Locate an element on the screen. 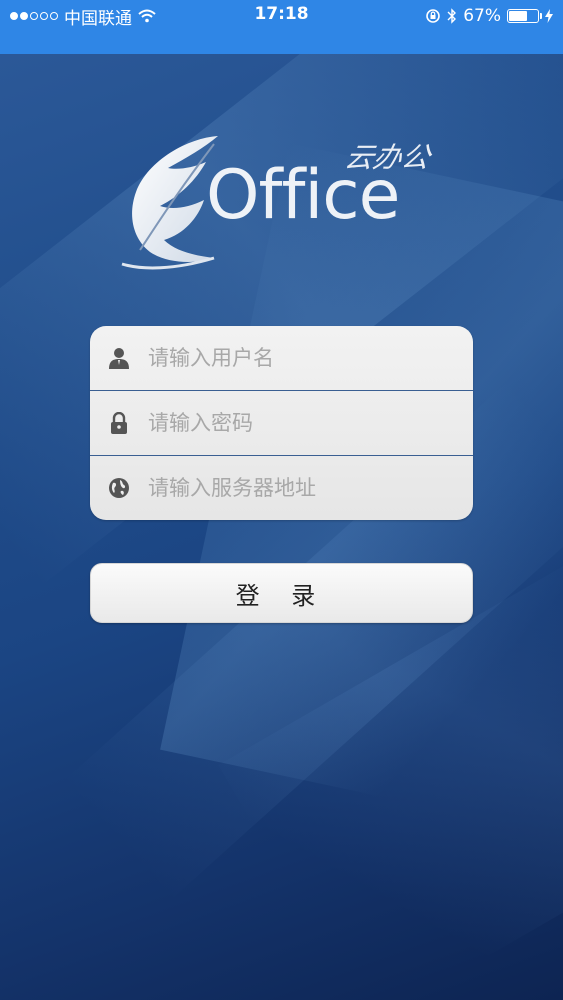 The image size is (563, 1000). status-right: 67% is located at coordinates (489, 16).